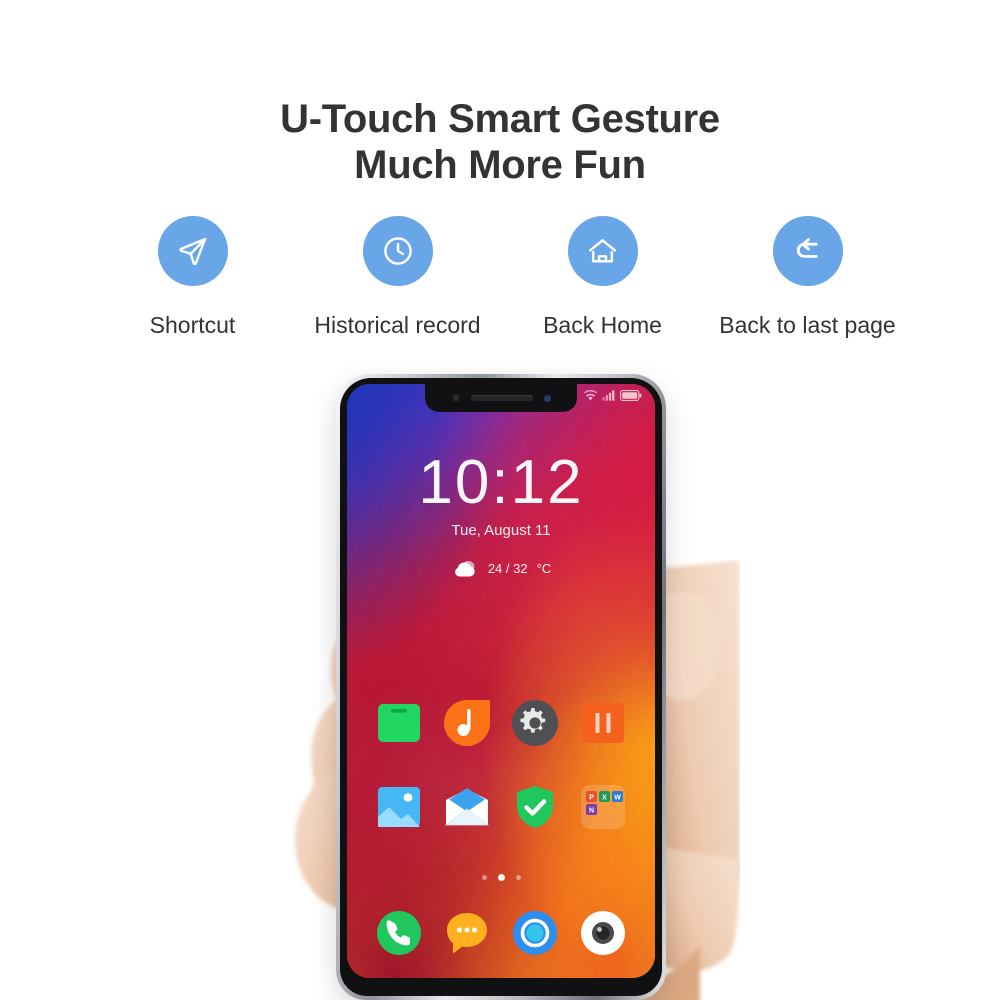 This screenshot has height=1000, width=1000. What do you see at coordinates (192, 325) in the screenshot?
I see `feature-label: Shortcut` at bounding box center [192, 325].